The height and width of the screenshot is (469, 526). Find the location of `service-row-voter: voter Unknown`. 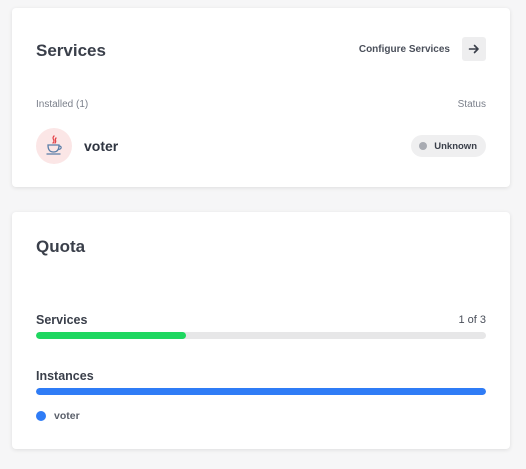

service-row-voter: voter Unknown is located at coordinates (261, 146).